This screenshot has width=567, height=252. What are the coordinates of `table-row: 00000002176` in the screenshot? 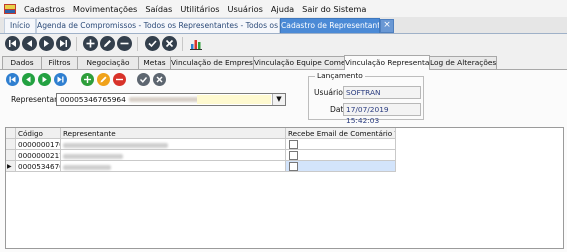 It's located at (201, 155).